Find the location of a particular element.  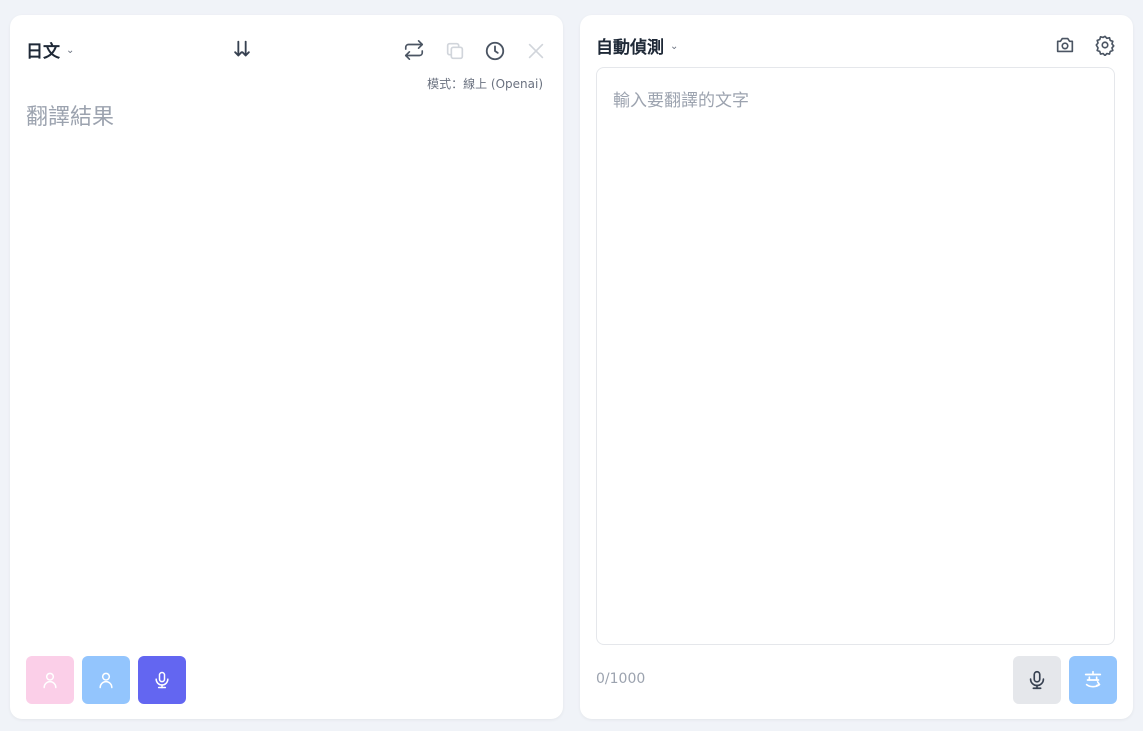

microphone-button is located at coordinates (162, 680).